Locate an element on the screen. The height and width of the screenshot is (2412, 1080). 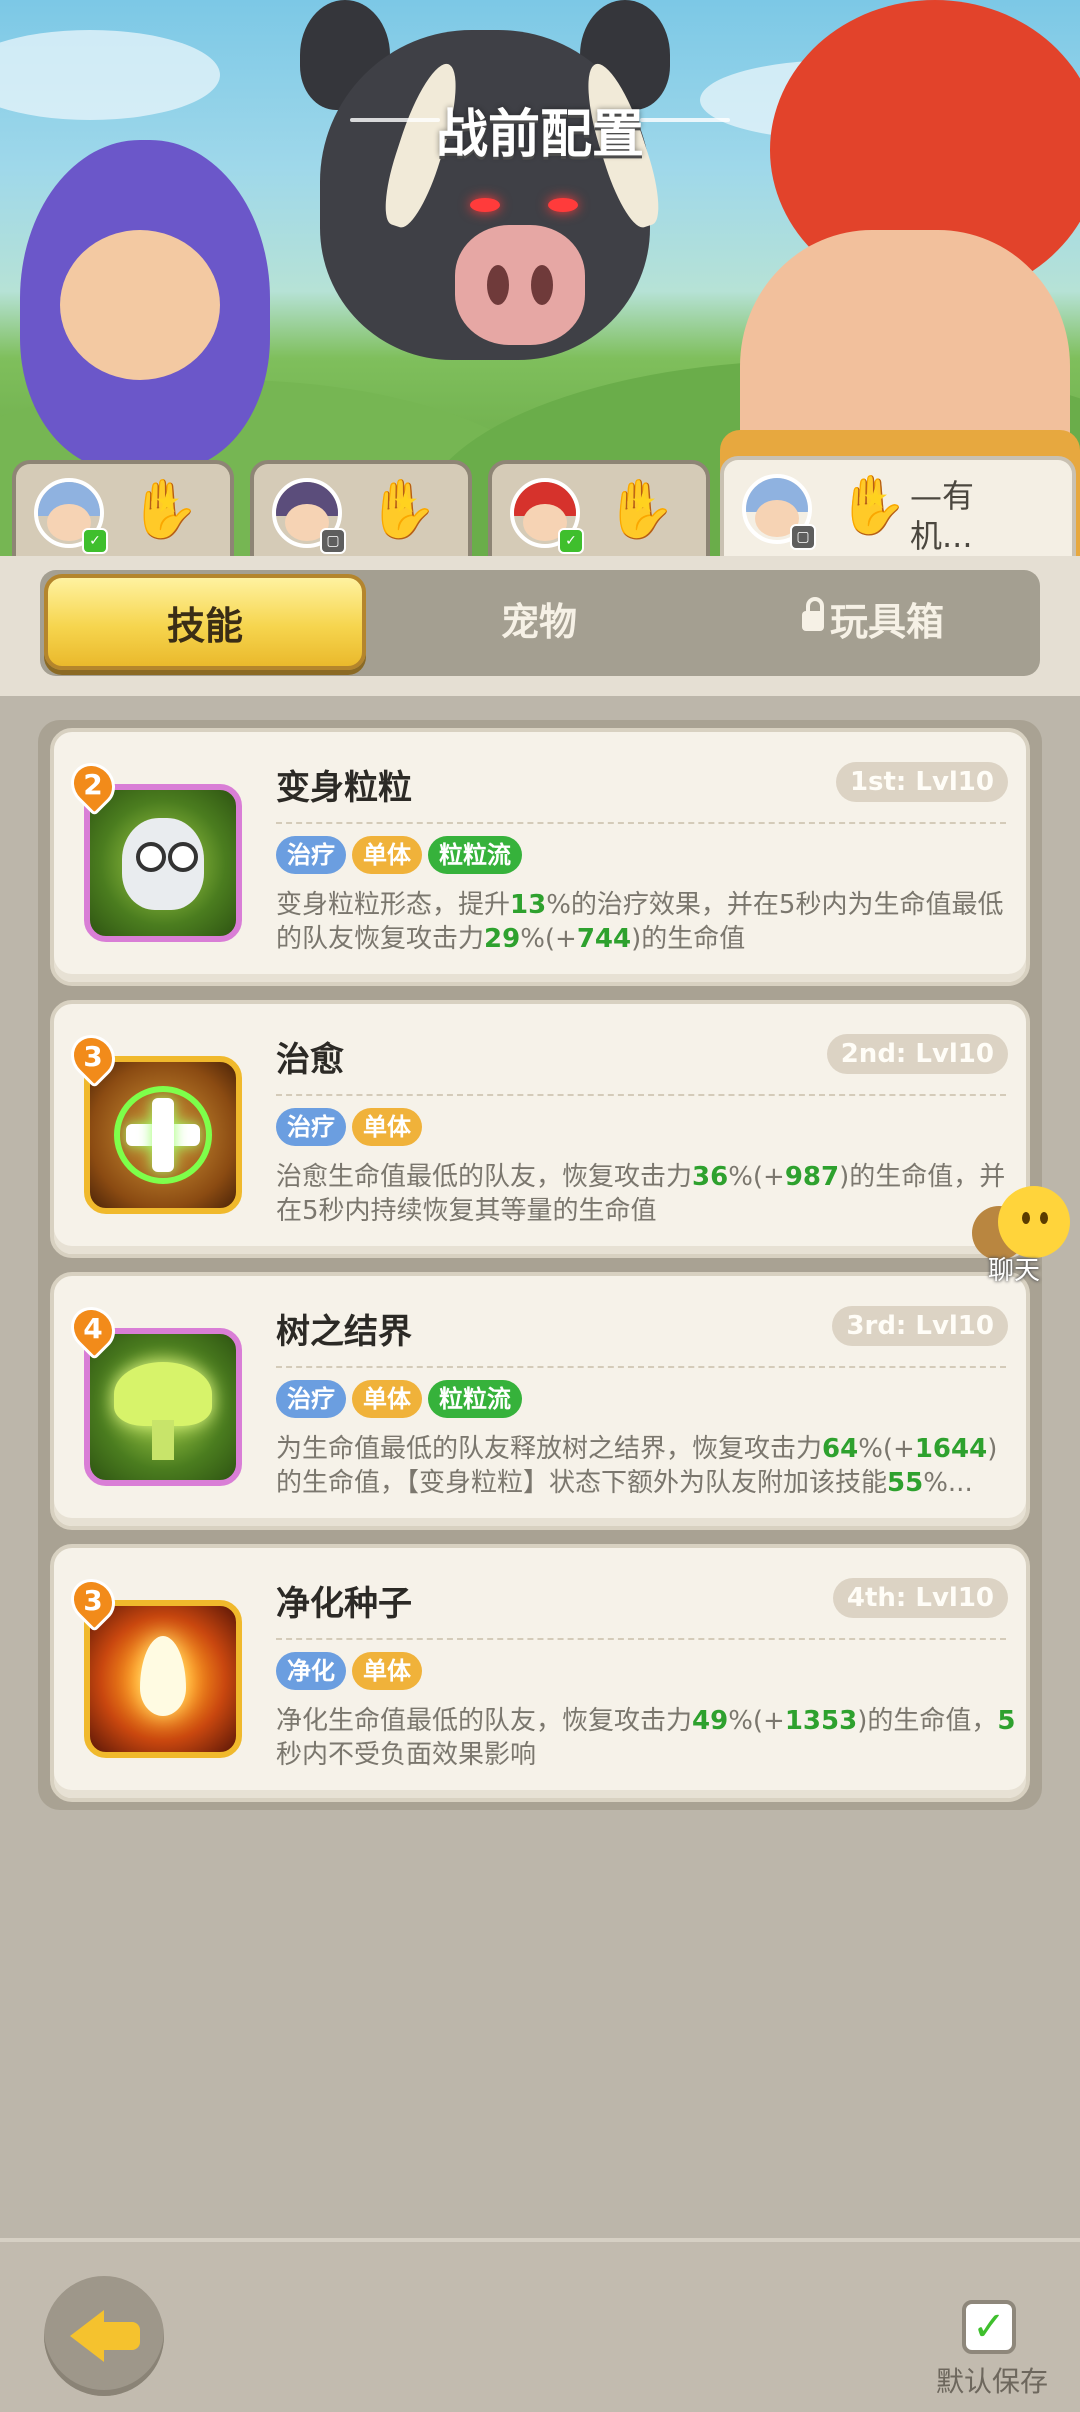
tree-trunk is located at coordinates (163, 1440).